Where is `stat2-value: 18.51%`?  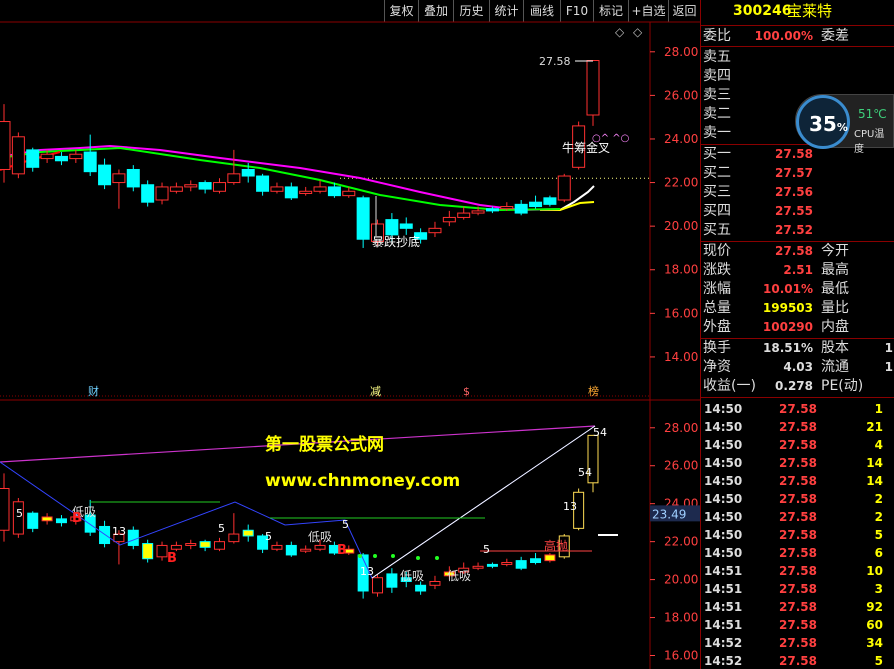
stat2-value: 18.51% is located at coordinates (788, 348).